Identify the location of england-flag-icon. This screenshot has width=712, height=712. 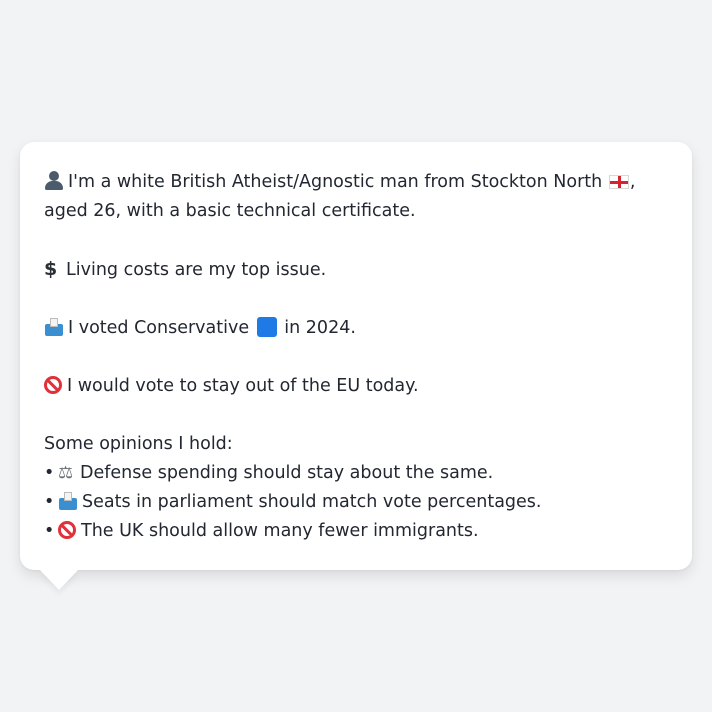
(618, 182).